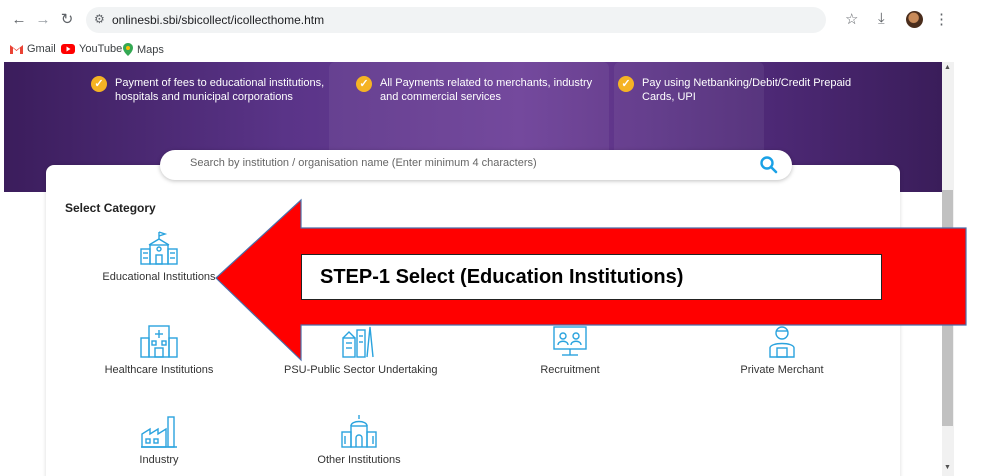 The image size is (981, 476). Describe the element at coordinates (914, 19) in the screenshot. I see `profile-avatar` at that location.